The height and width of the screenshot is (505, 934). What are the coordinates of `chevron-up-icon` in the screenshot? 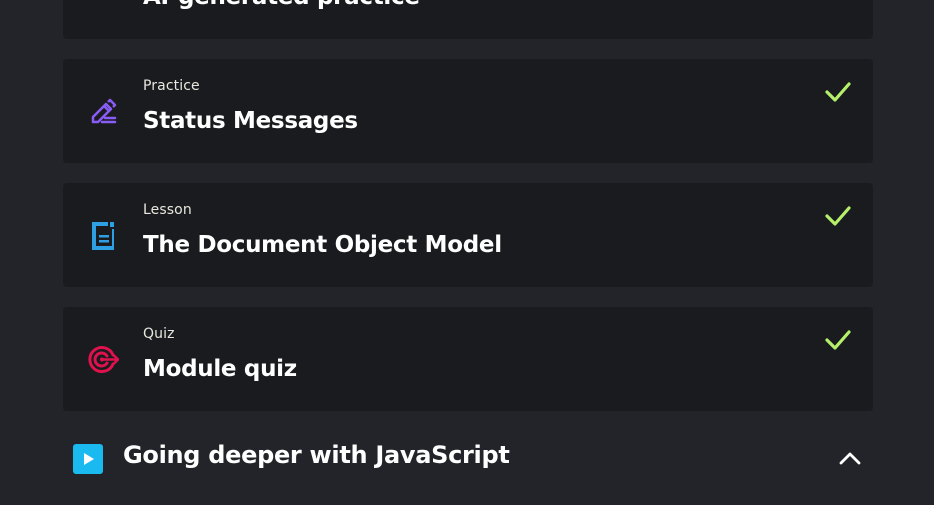 It's located at (850, 458).